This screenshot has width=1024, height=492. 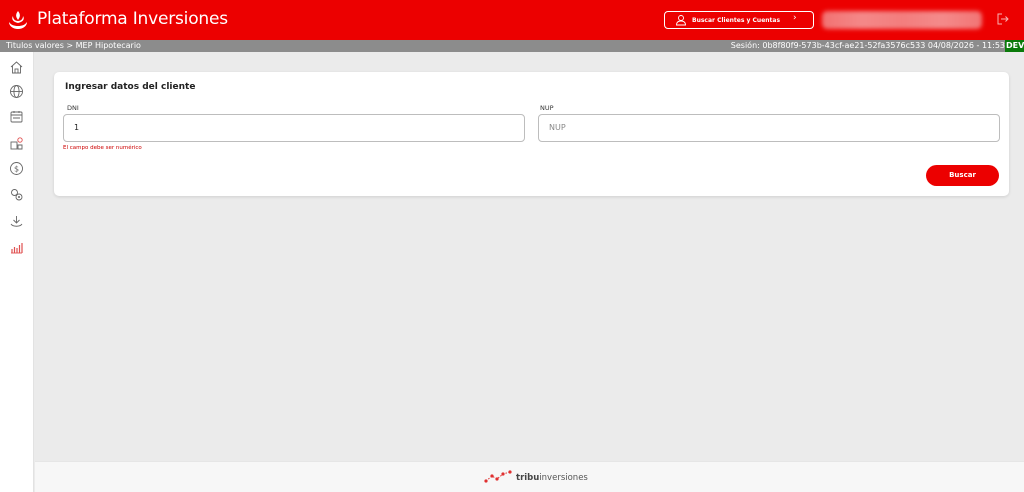 What do you see at coordinates (17, 272) in the screenshot?
I see `sidebar: $` at bounding box center [17, 272].